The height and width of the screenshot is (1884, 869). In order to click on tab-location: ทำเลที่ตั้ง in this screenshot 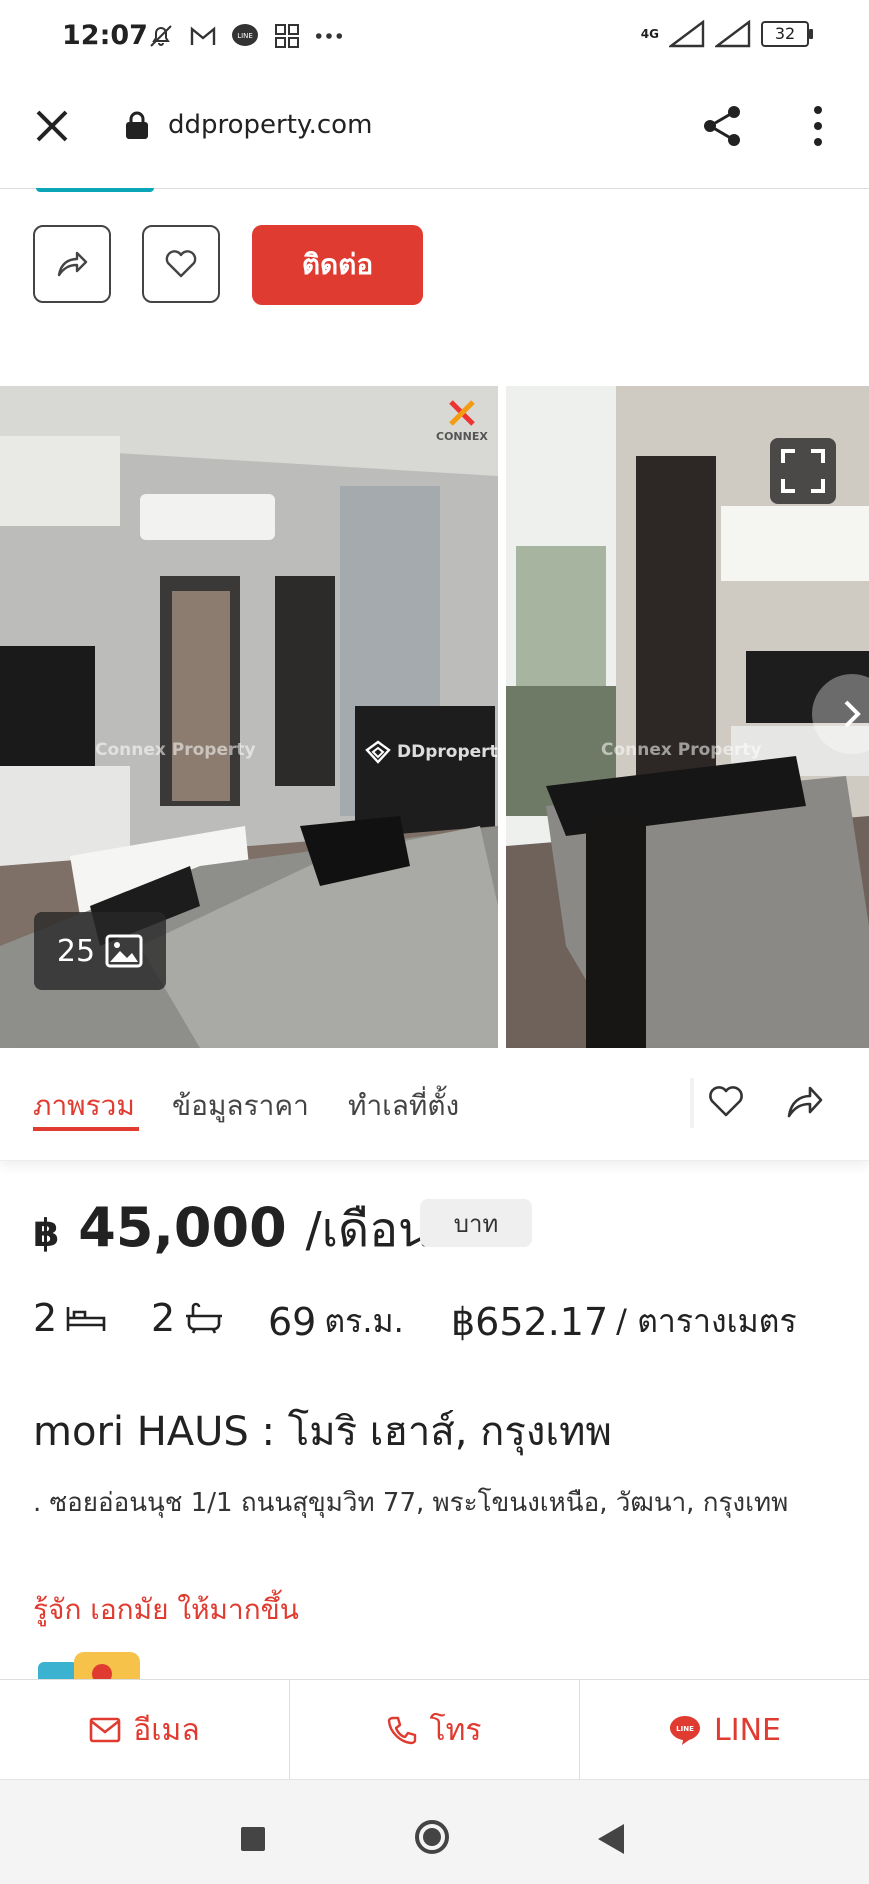, I will do `click(403, 1106)`.